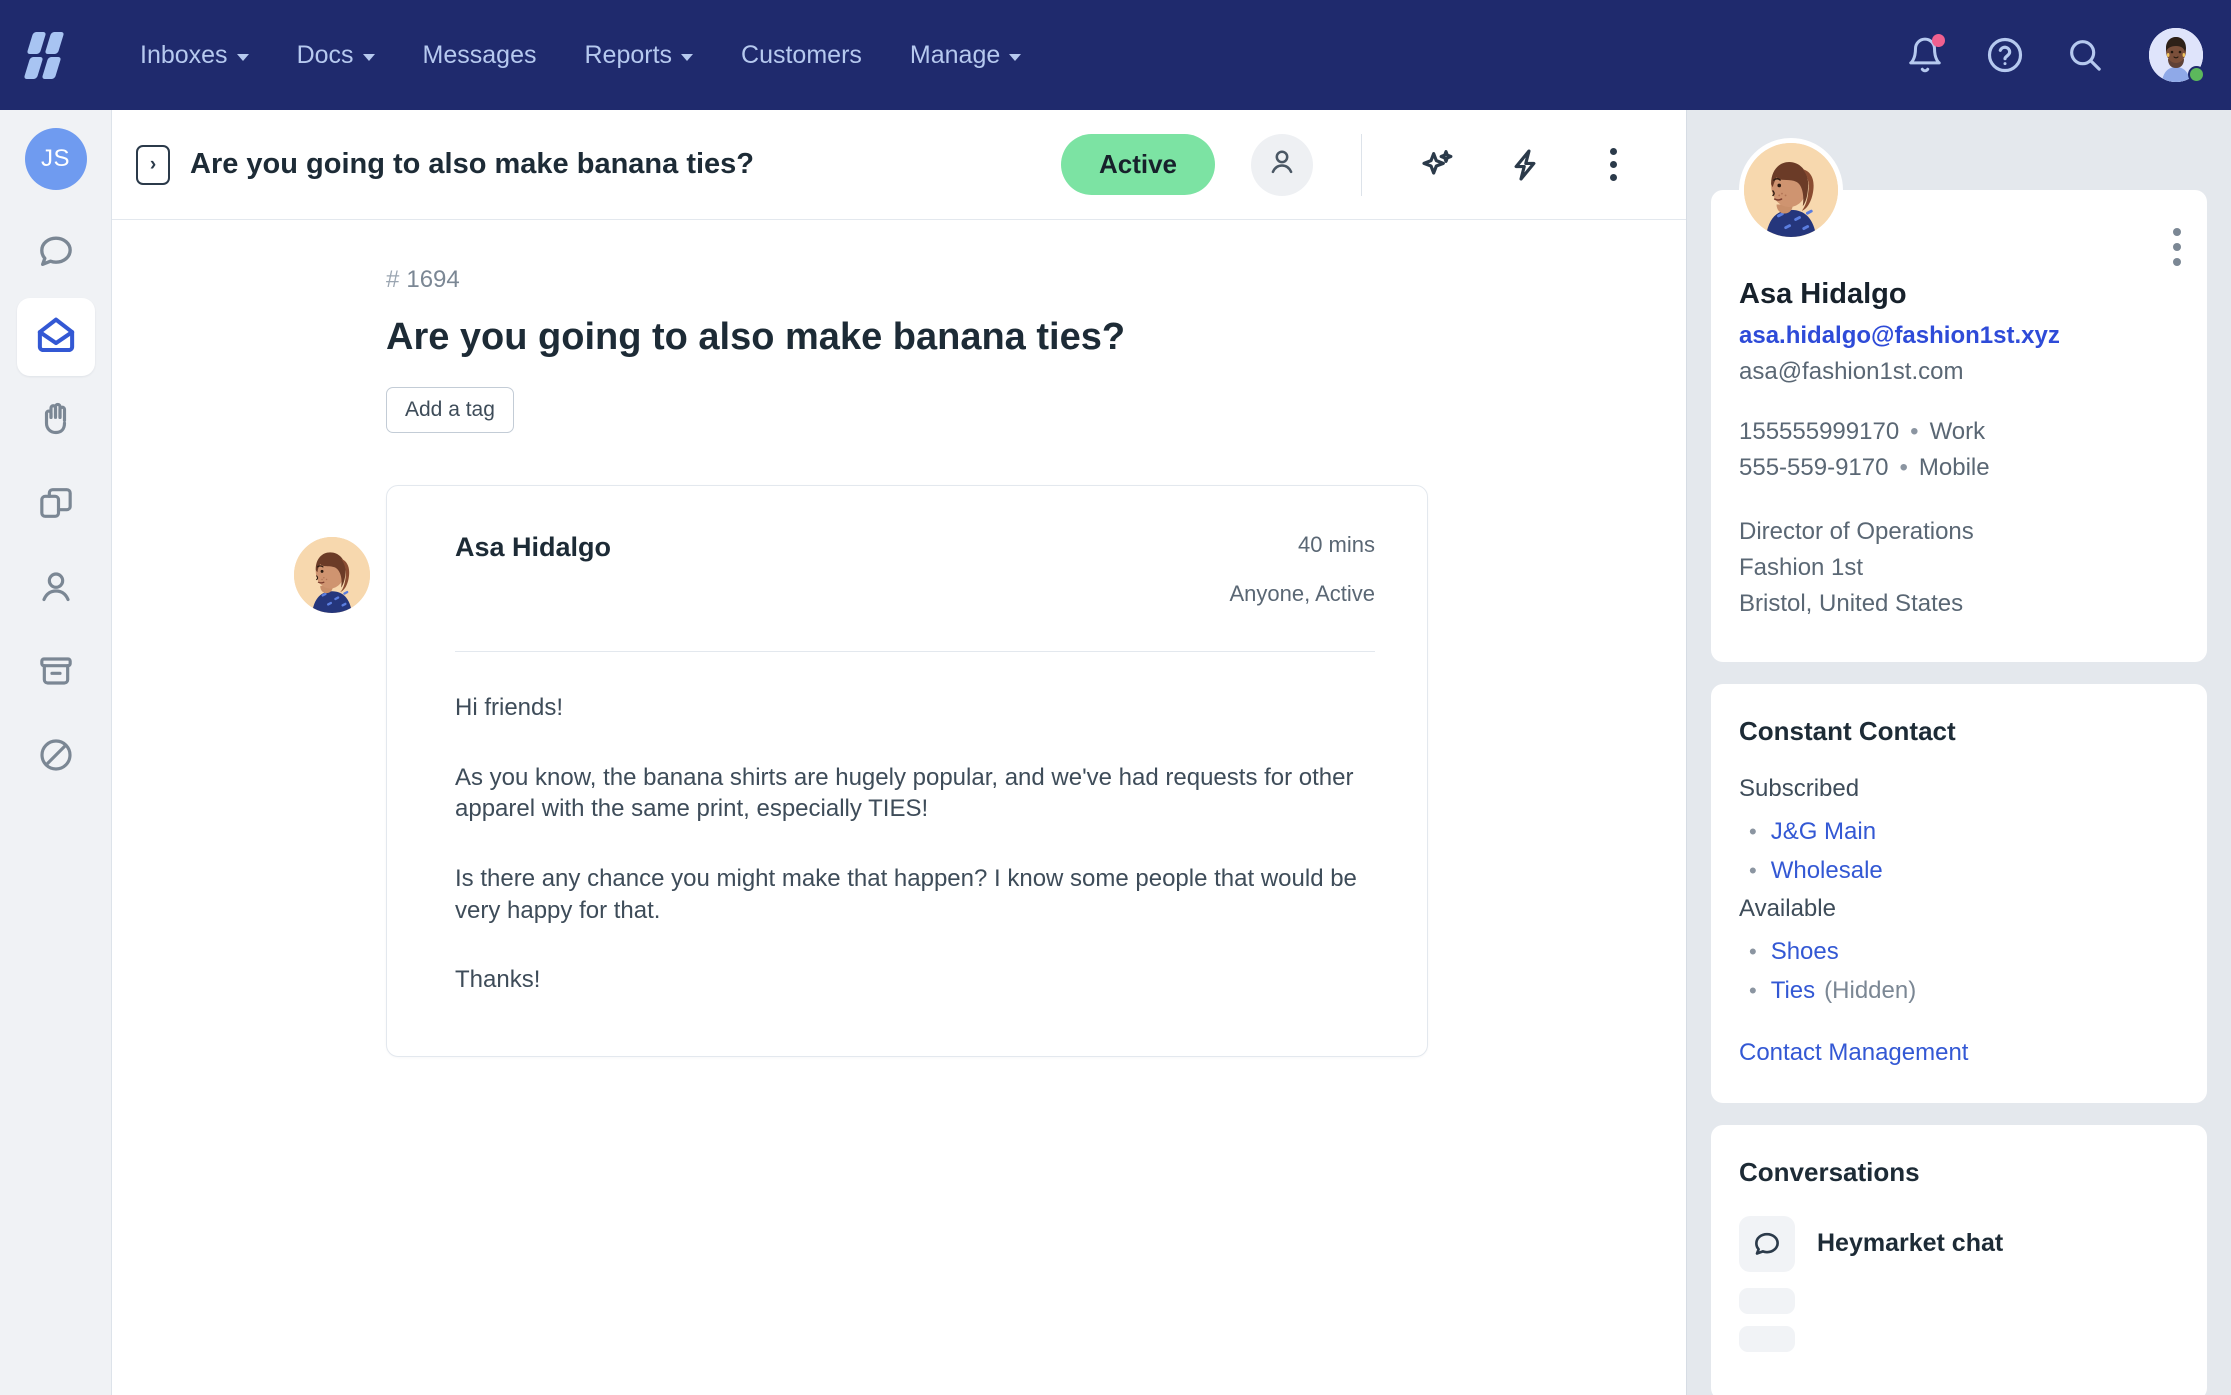 This screenshot has height=1395, width=2231. I want to click on rail-item-docs, so click(56, 505).